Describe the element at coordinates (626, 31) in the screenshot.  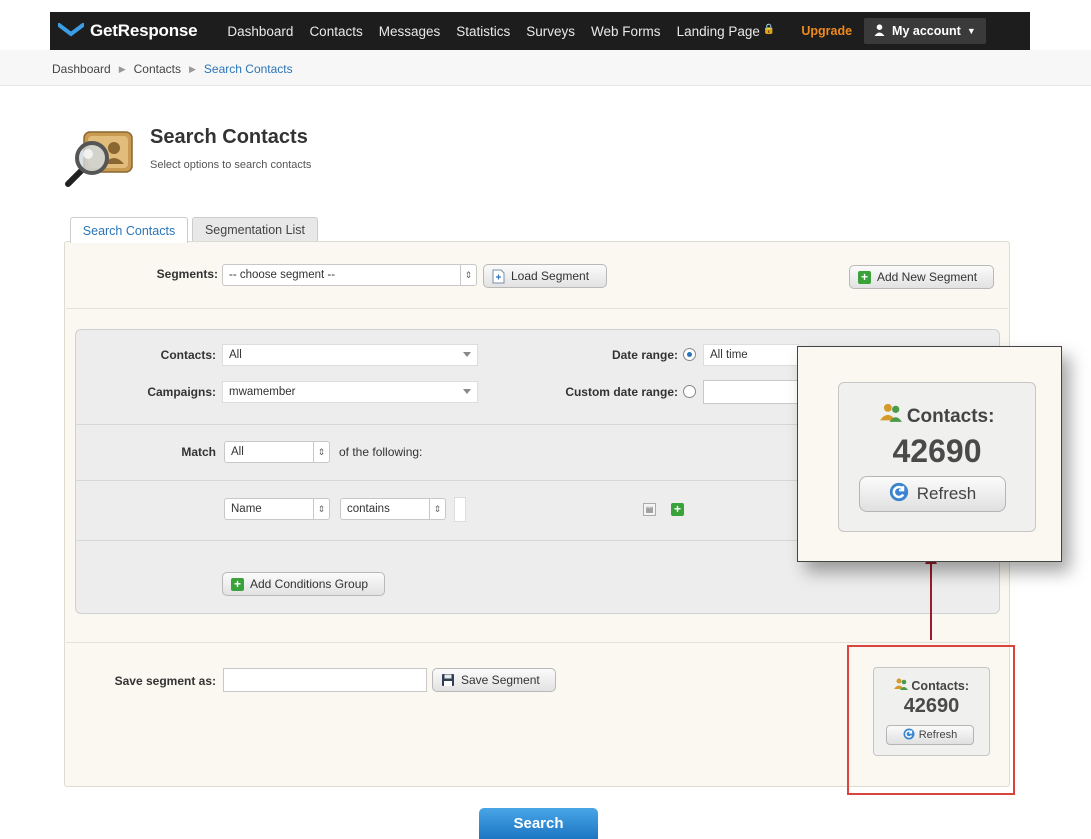
I see `nav-web-forms: Web Forms` at that location.